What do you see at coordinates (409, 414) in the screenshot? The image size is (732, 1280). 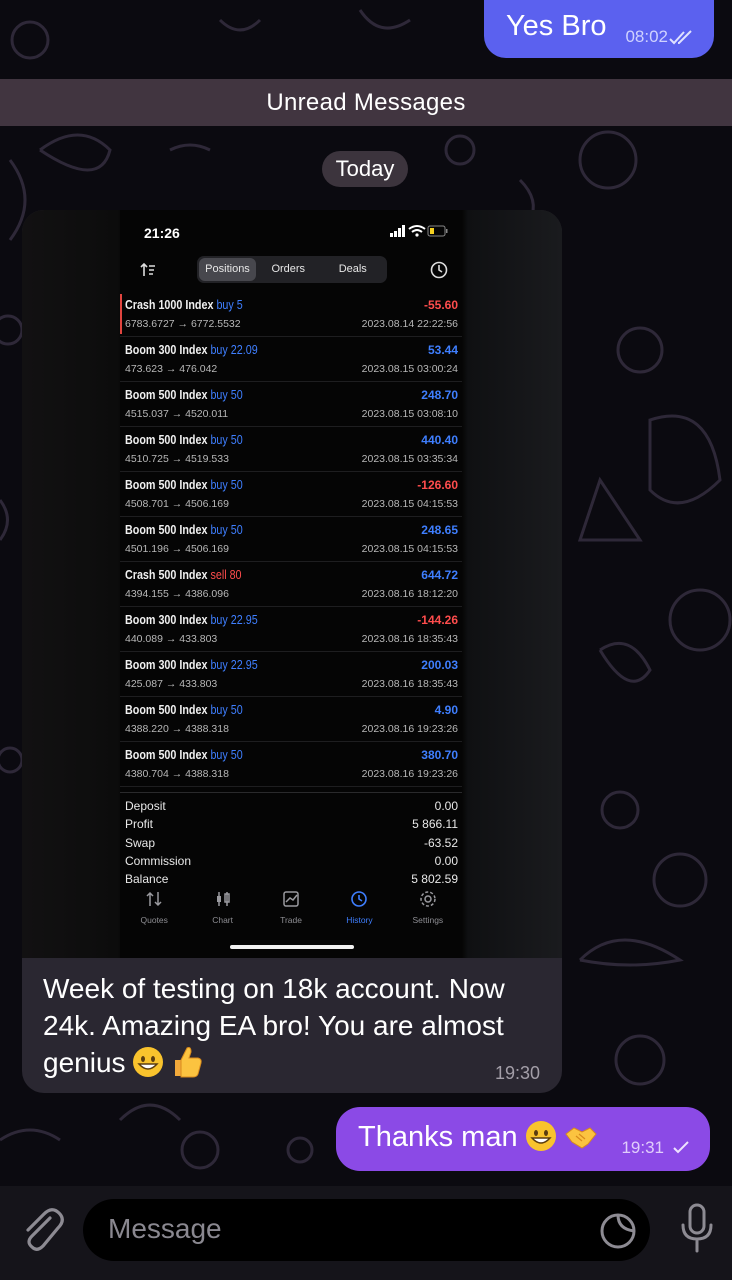 I see `trade-date: 2023.08.15 03:08:10` at bounding box center [409, 414].